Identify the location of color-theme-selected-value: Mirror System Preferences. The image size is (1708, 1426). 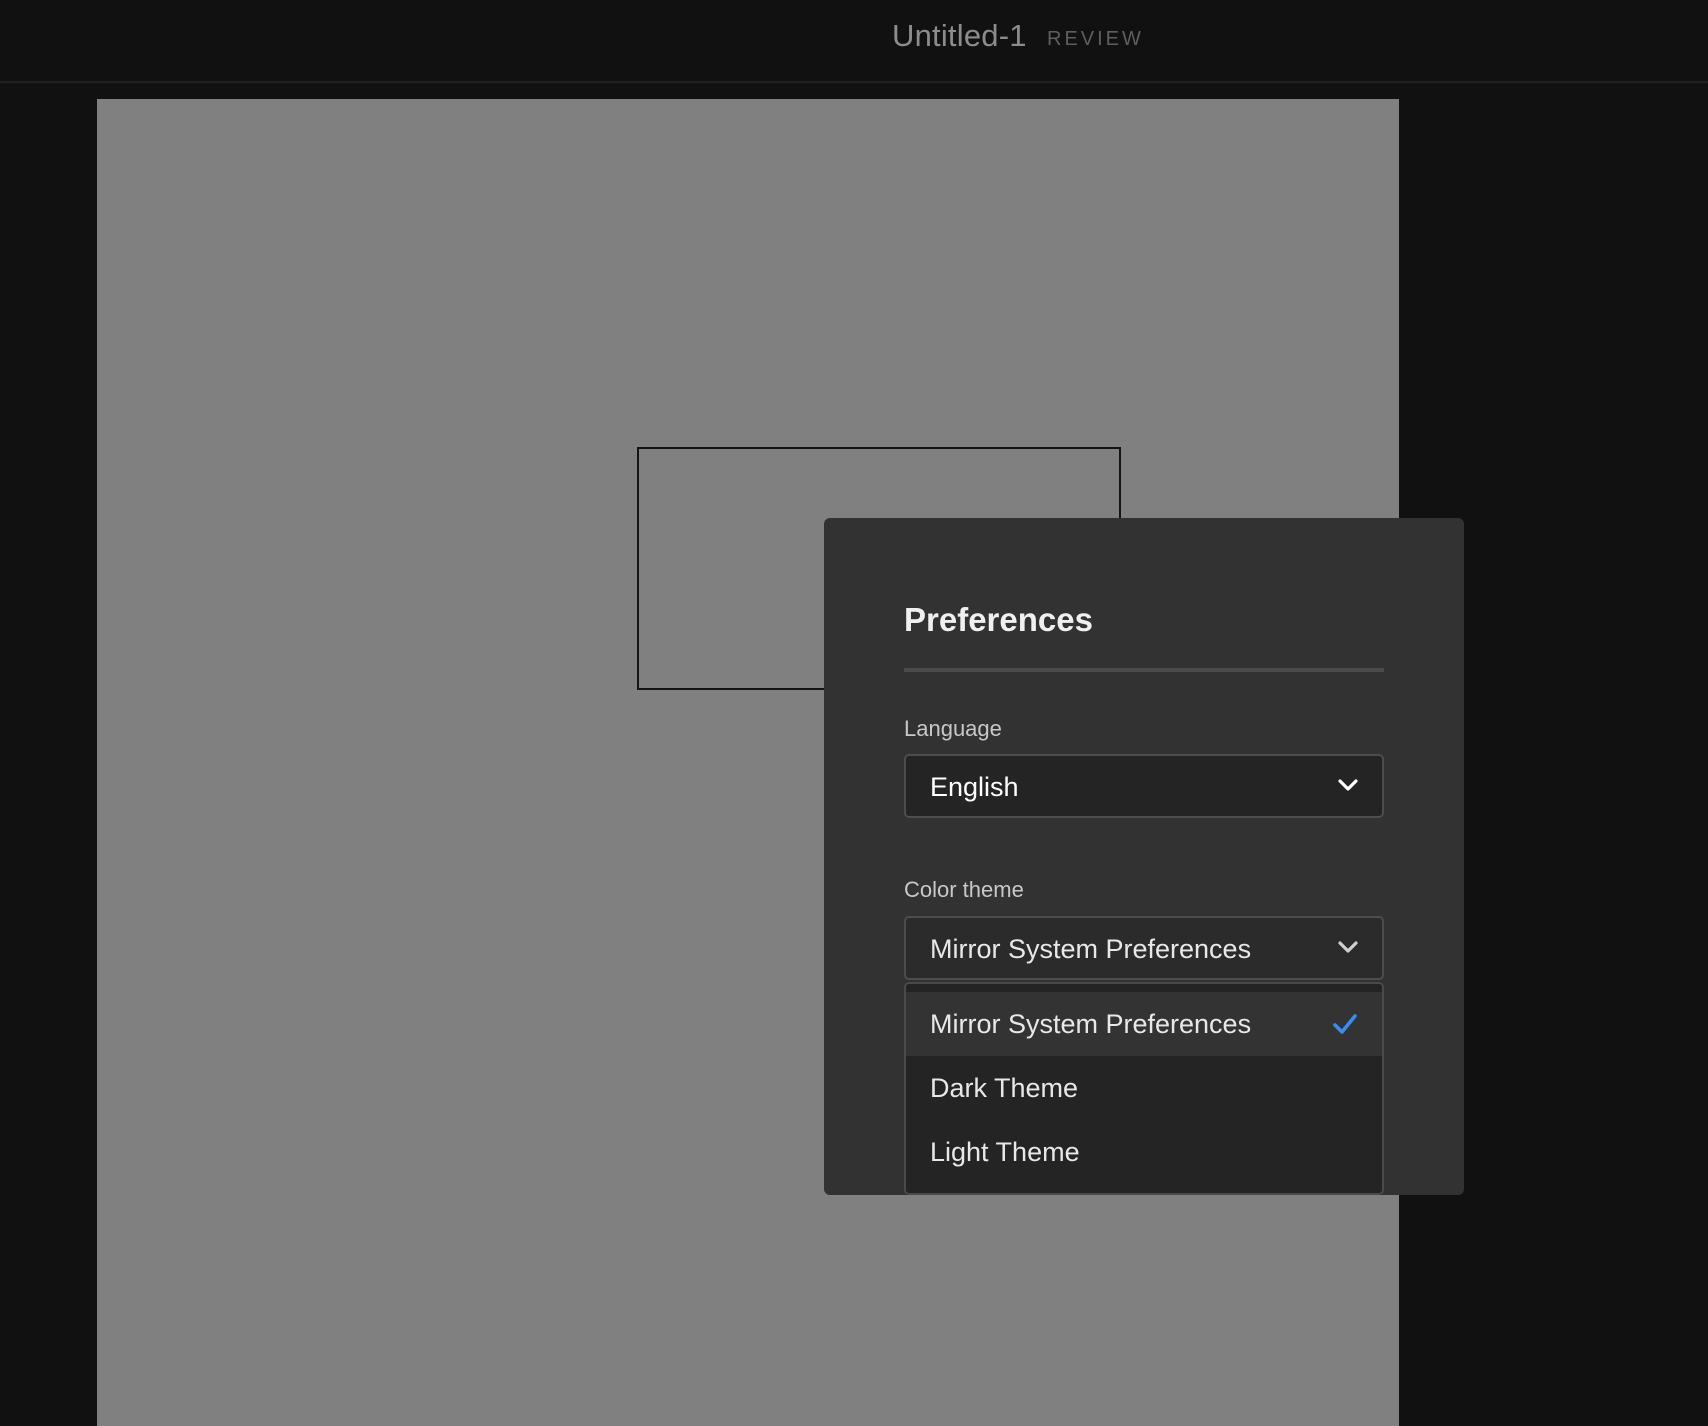
(1091, 949).